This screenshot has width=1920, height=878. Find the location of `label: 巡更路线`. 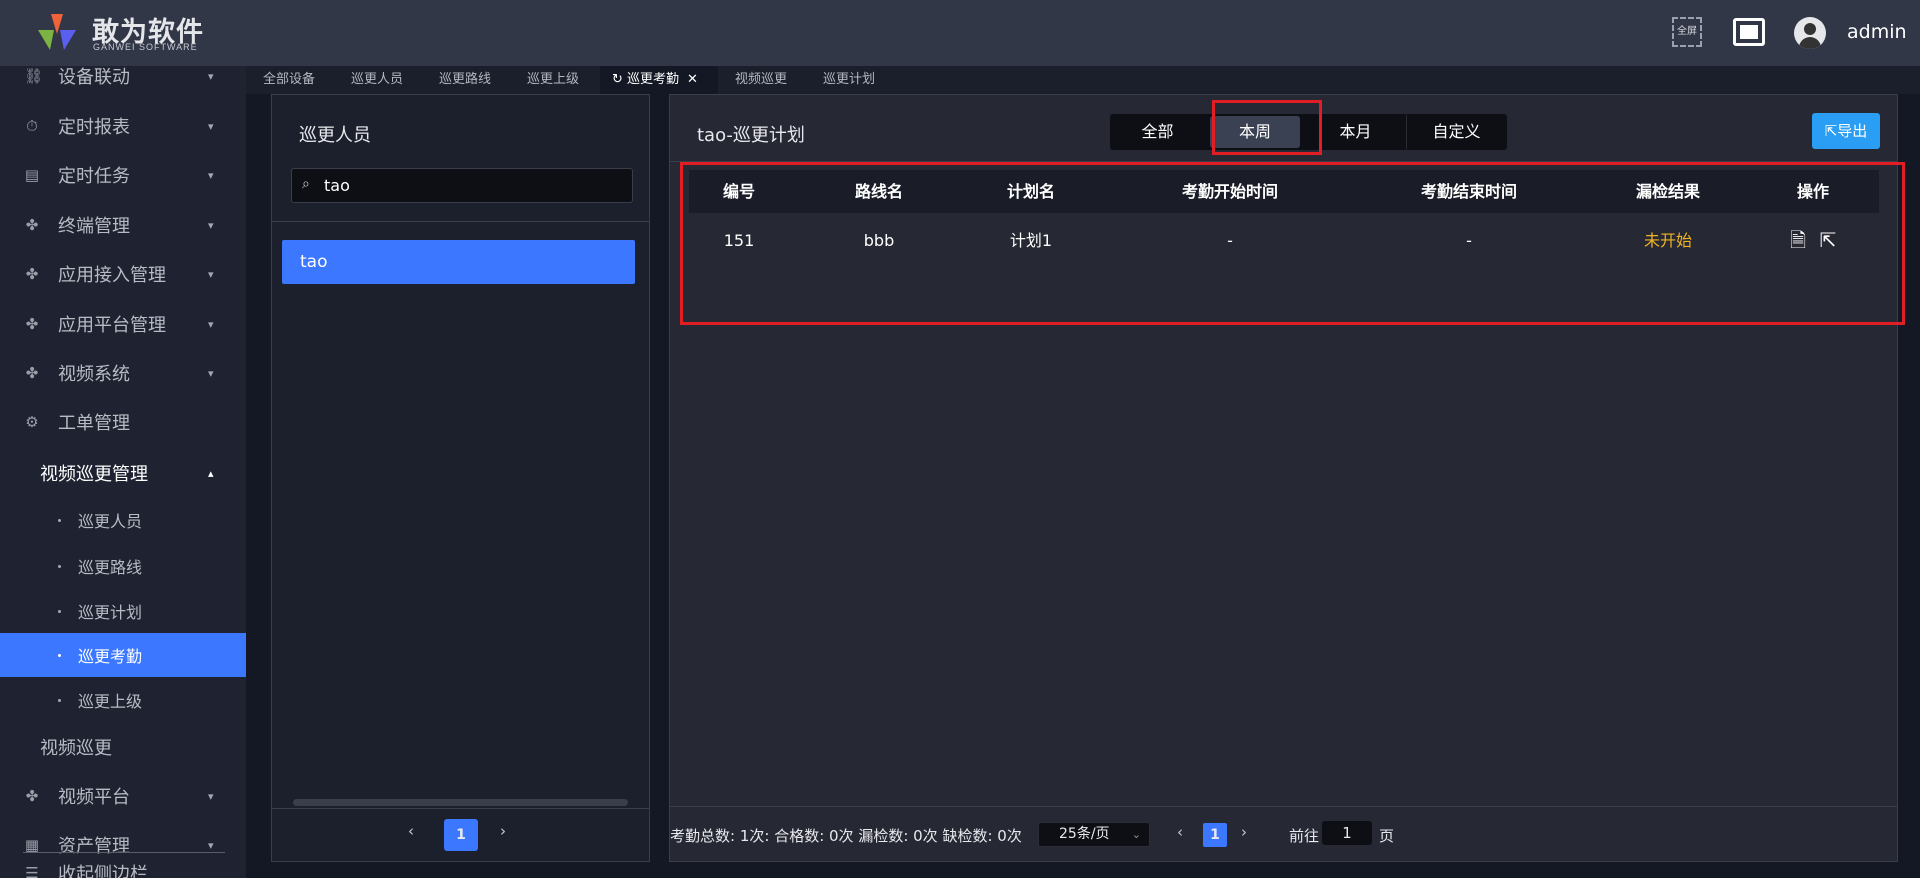

label: 巡更路线 is located at coordinates (110, 567).